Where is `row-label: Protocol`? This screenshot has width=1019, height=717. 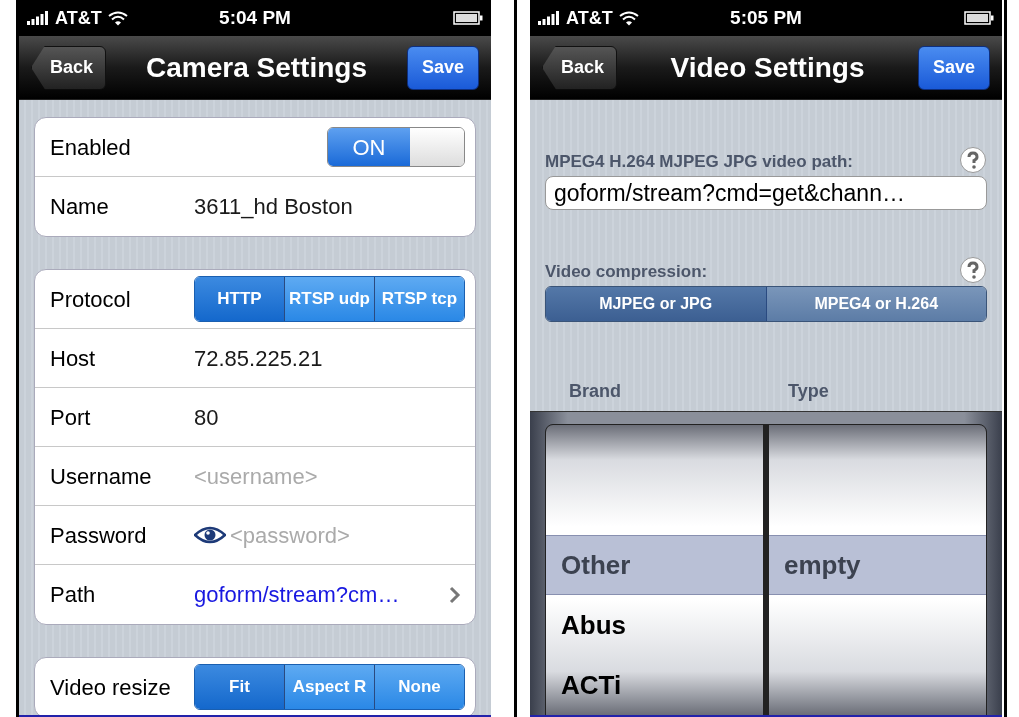
row-label: Protocol is located at coordinates (91, 299).